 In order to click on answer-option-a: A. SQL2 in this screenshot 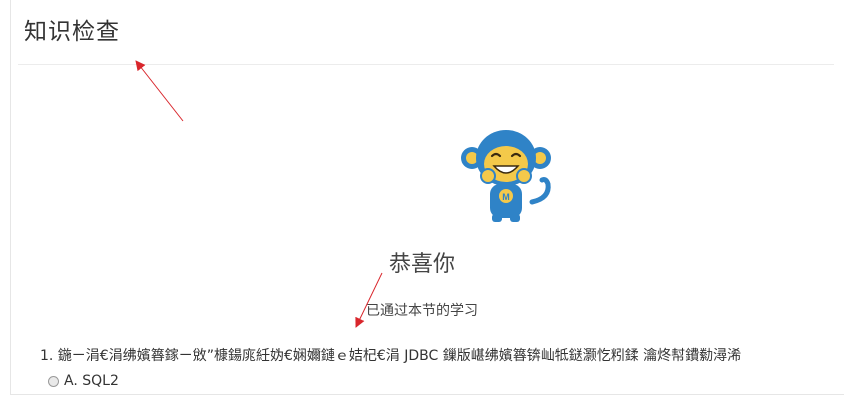, I will do `click(83, 381)`.